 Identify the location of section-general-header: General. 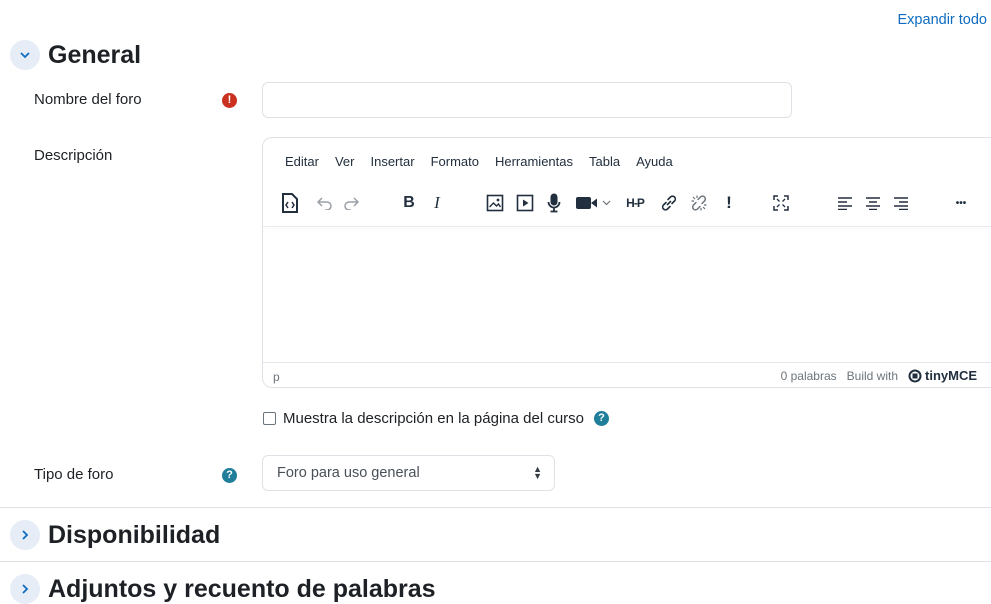
(75, 55).